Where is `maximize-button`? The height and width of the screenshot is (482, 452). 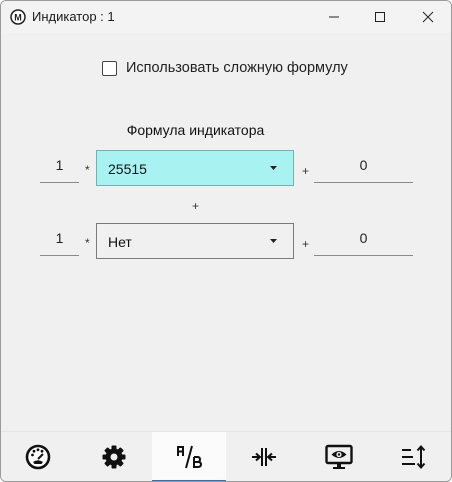 maximize-button is located at coordinates (380, 17).